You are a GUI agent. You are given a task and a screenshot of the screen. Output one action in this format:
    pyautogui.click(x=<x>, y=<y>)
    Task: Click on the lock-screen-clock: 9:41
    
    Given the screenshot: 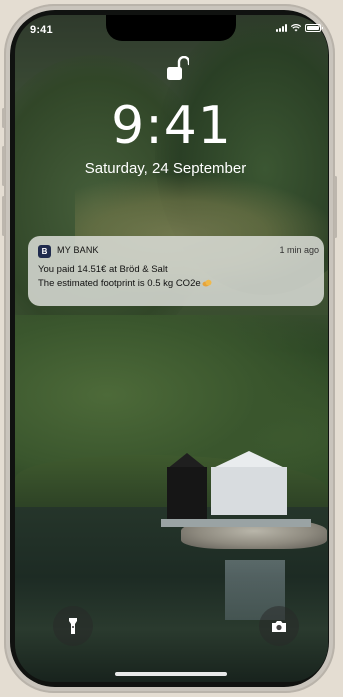 What is the action you would take?
    pyautogui.click(x=171, y=126)
    